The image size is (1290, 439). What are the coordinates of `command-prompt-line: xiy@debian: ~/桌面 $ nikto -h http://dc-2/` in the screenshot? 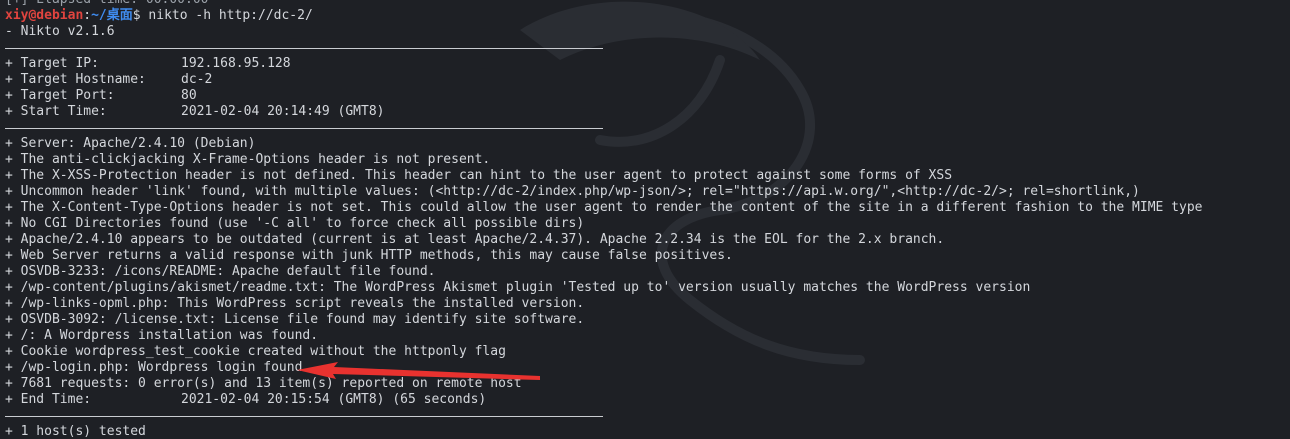 It's located at (645, 16).